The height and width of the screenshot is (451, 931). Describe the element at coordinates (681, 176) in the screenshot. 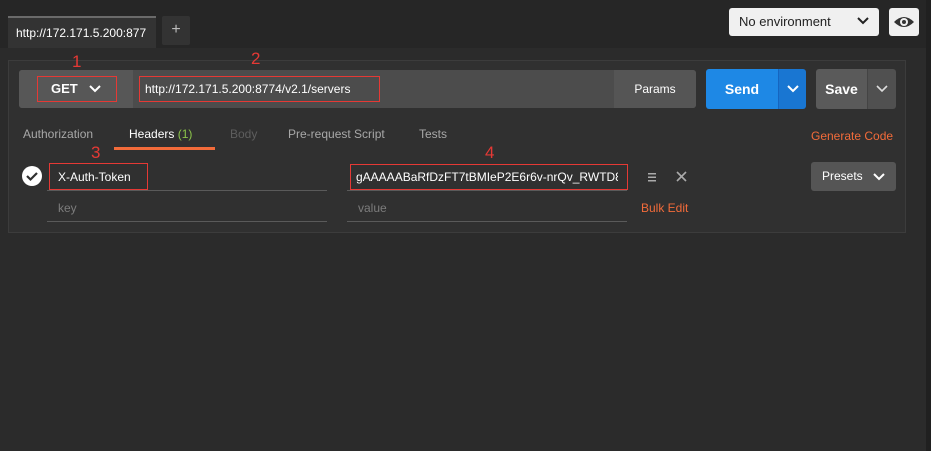

I see `close-icon` at that location.